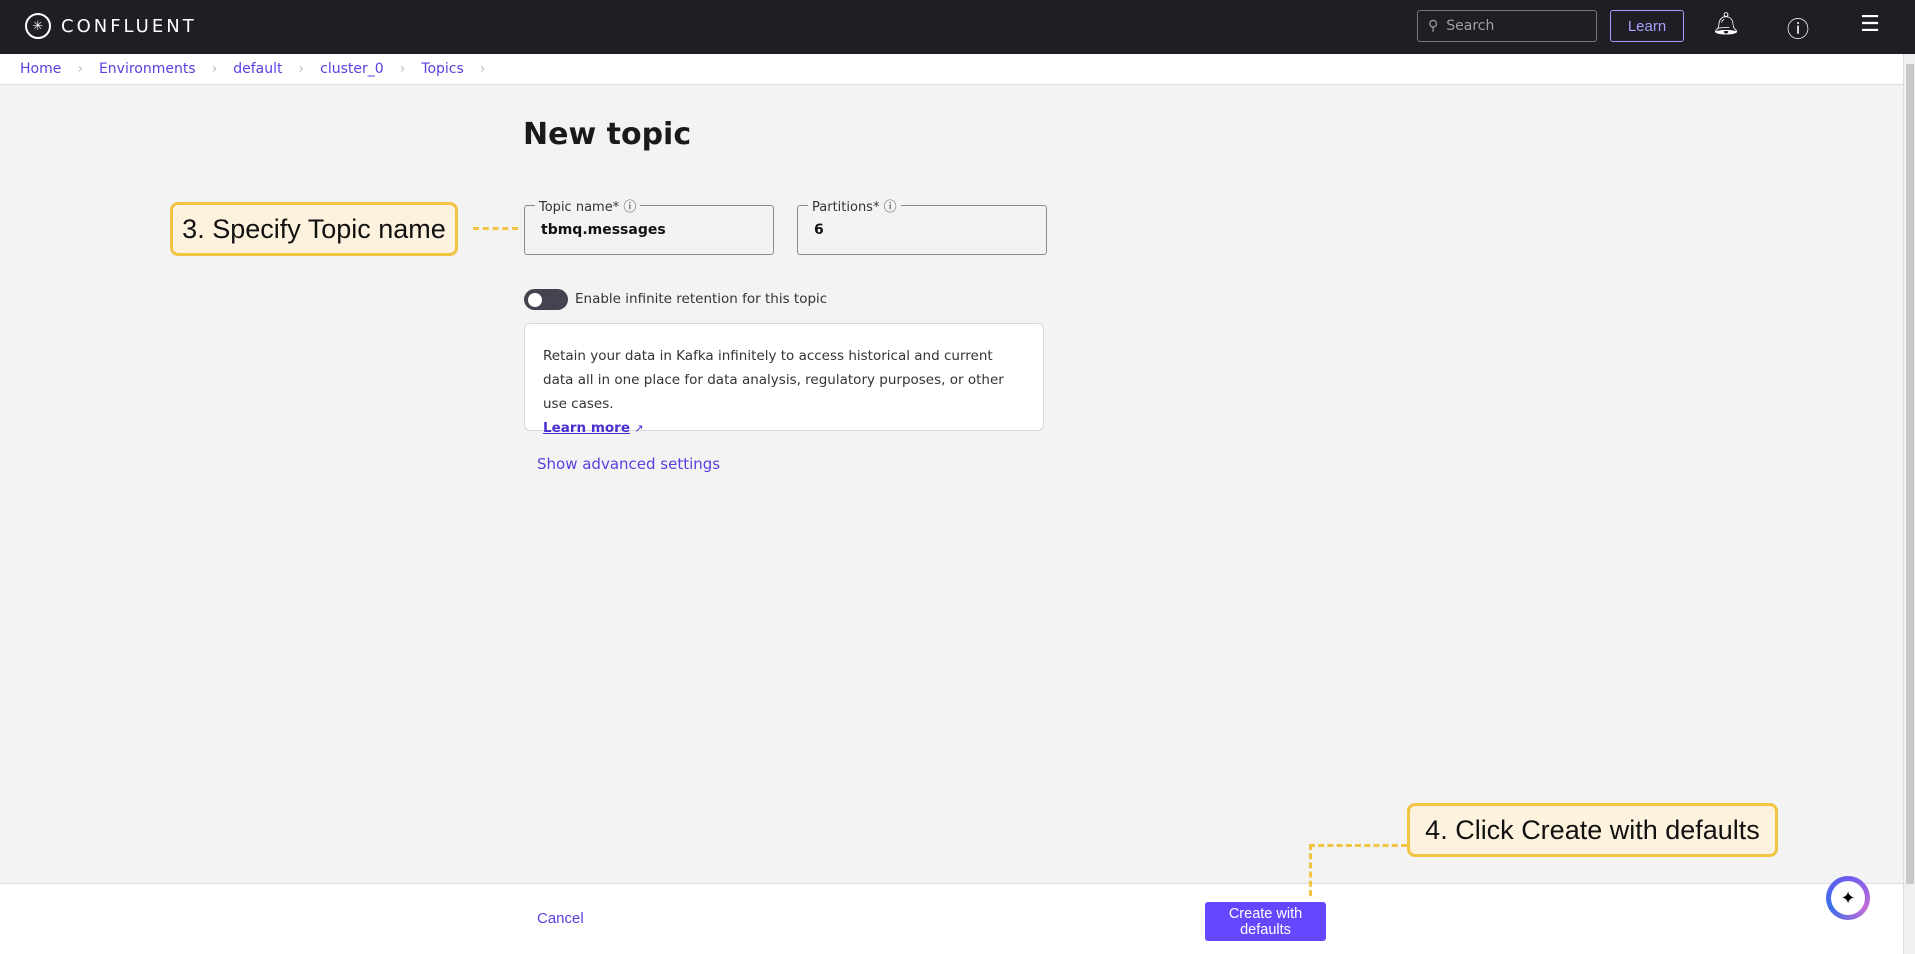 The image size is (1915, 954). What do you see at coordinates (1592, 830) in the screenshot?
I see `annotation-step4: 4. Click Create with defaults` at bounding box center [1592, 830].